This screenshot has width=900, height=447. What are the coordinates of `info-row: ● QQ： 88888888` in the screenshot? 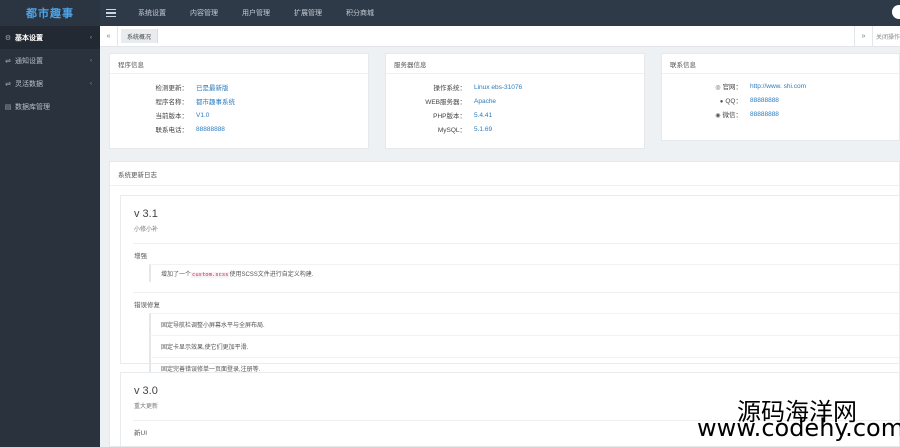 It's located at (749, 101).